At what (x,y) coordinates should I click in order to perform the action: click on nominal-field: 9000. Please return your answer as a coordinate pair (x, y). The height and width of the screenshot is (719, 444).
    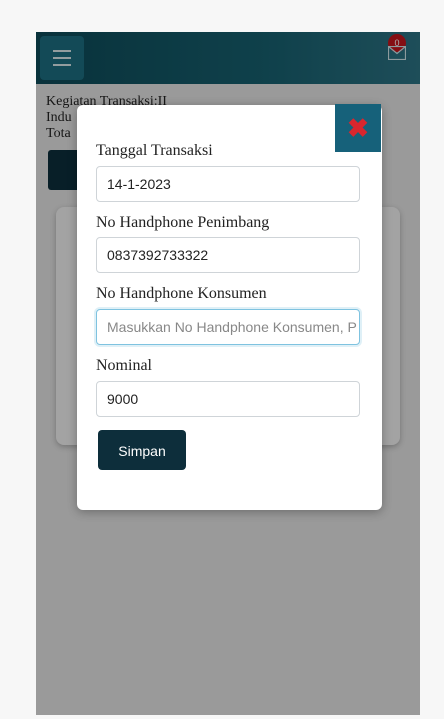
    Looking at the image, I should click on (228, 399).